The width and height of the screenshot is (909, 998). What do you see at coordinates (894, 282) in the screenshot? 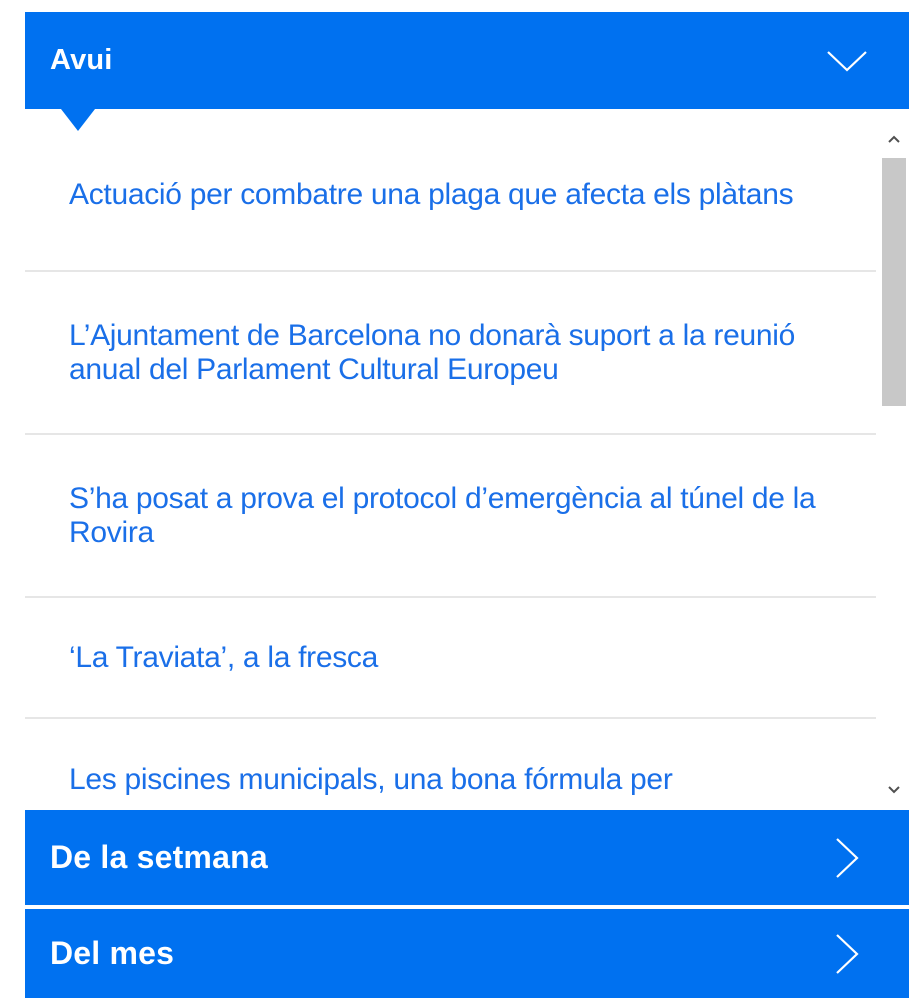
I see `scrollbar-thumb` at bounding box center [894, 282].